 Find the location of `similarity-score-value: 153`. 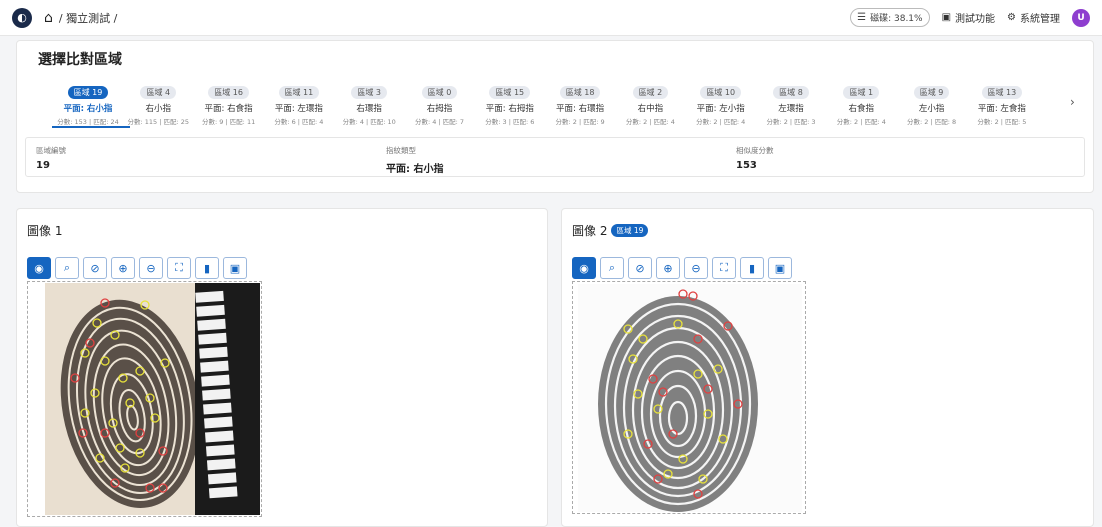

similarity-score-value: 153 is located at coordinates (746, 165).